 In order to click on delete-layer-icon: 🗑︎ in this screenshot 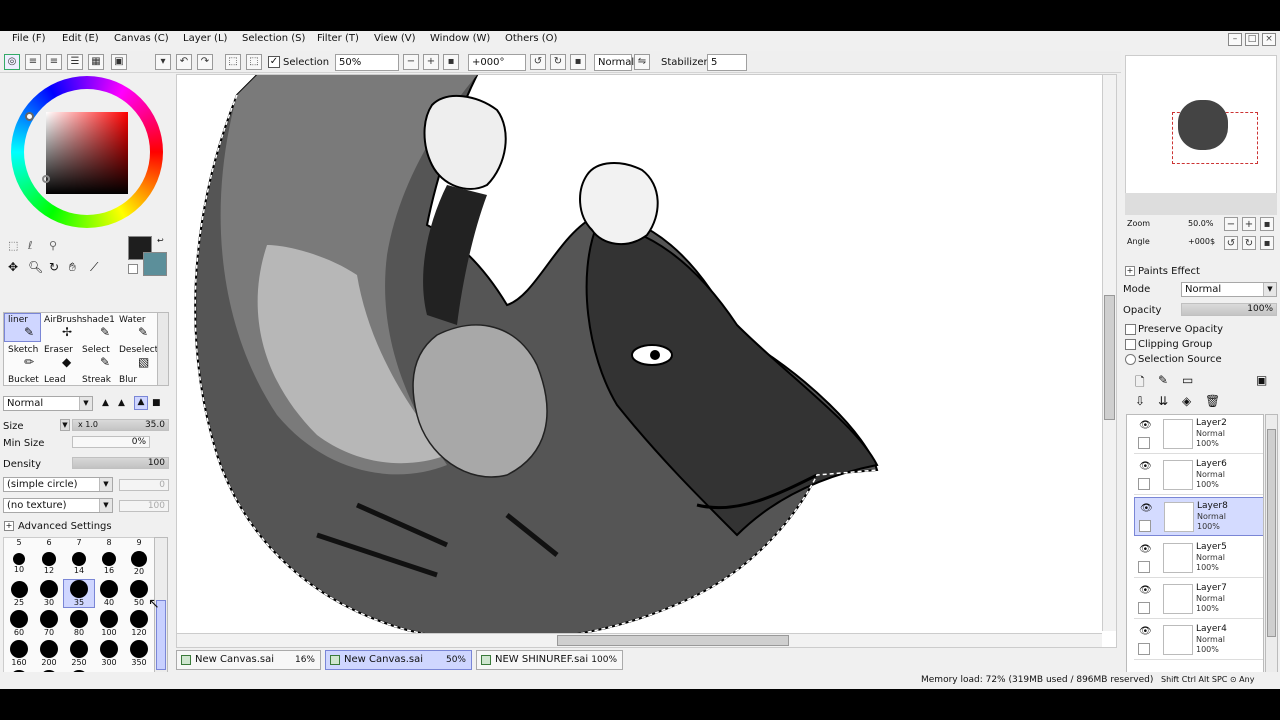, I will do `click(1212, 401)`.